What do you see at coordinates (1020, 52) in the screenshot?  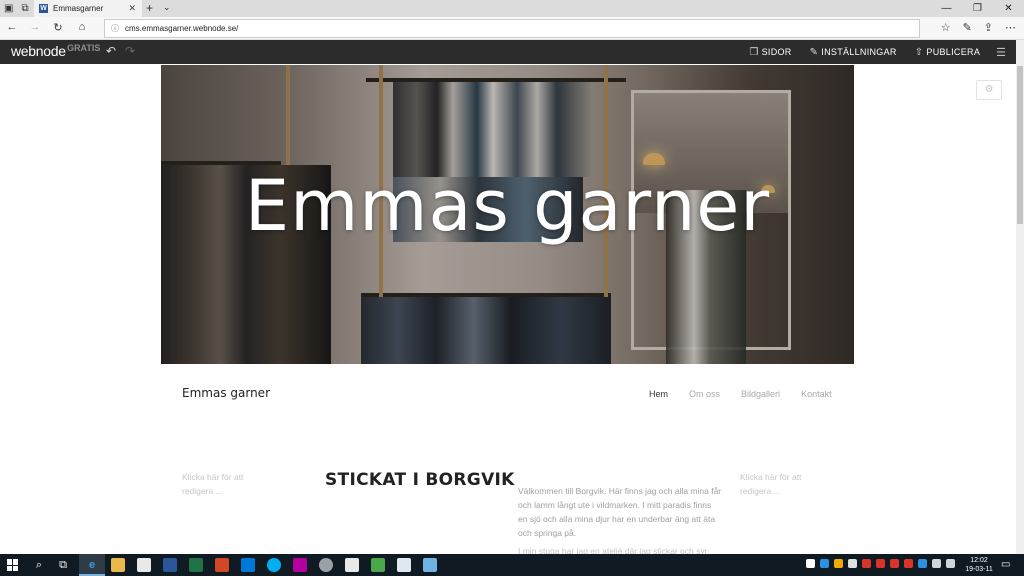 I see `scrollbar-top` at bounding box center [1020, 52].